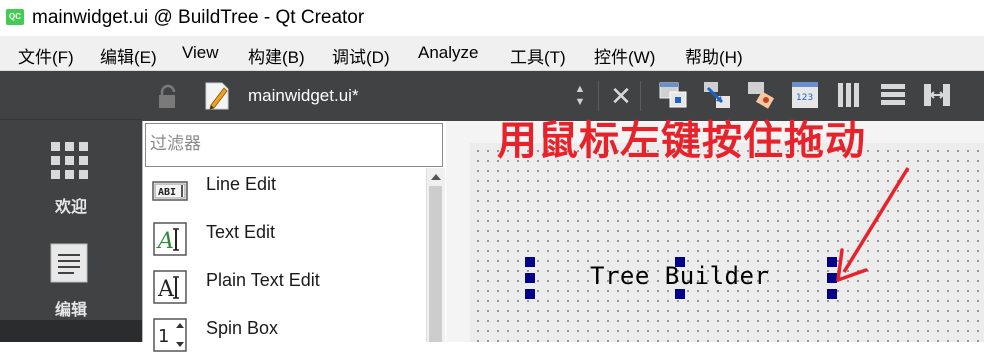 The image size is (984, 360). I want to click on selection-handle-bottom-center, so click(680, 294).